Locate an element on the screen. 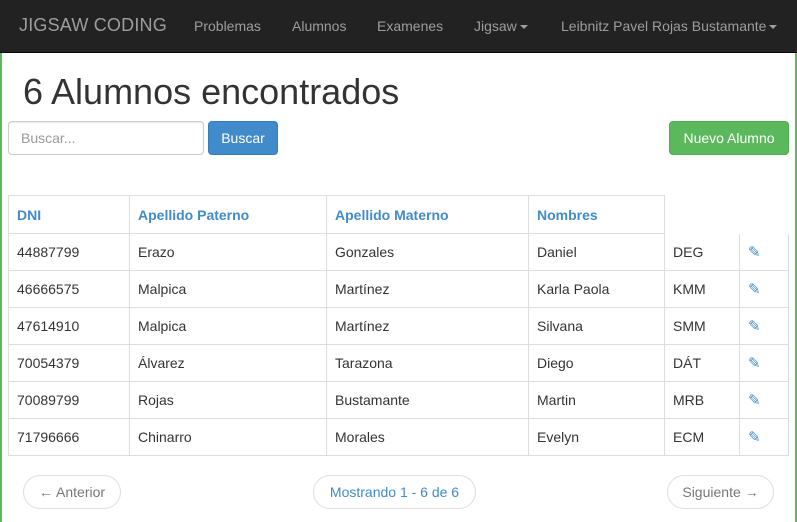 This screenshot has width=797, height=522. cell-dni: 47614910 is located at coordinates (69, 326).